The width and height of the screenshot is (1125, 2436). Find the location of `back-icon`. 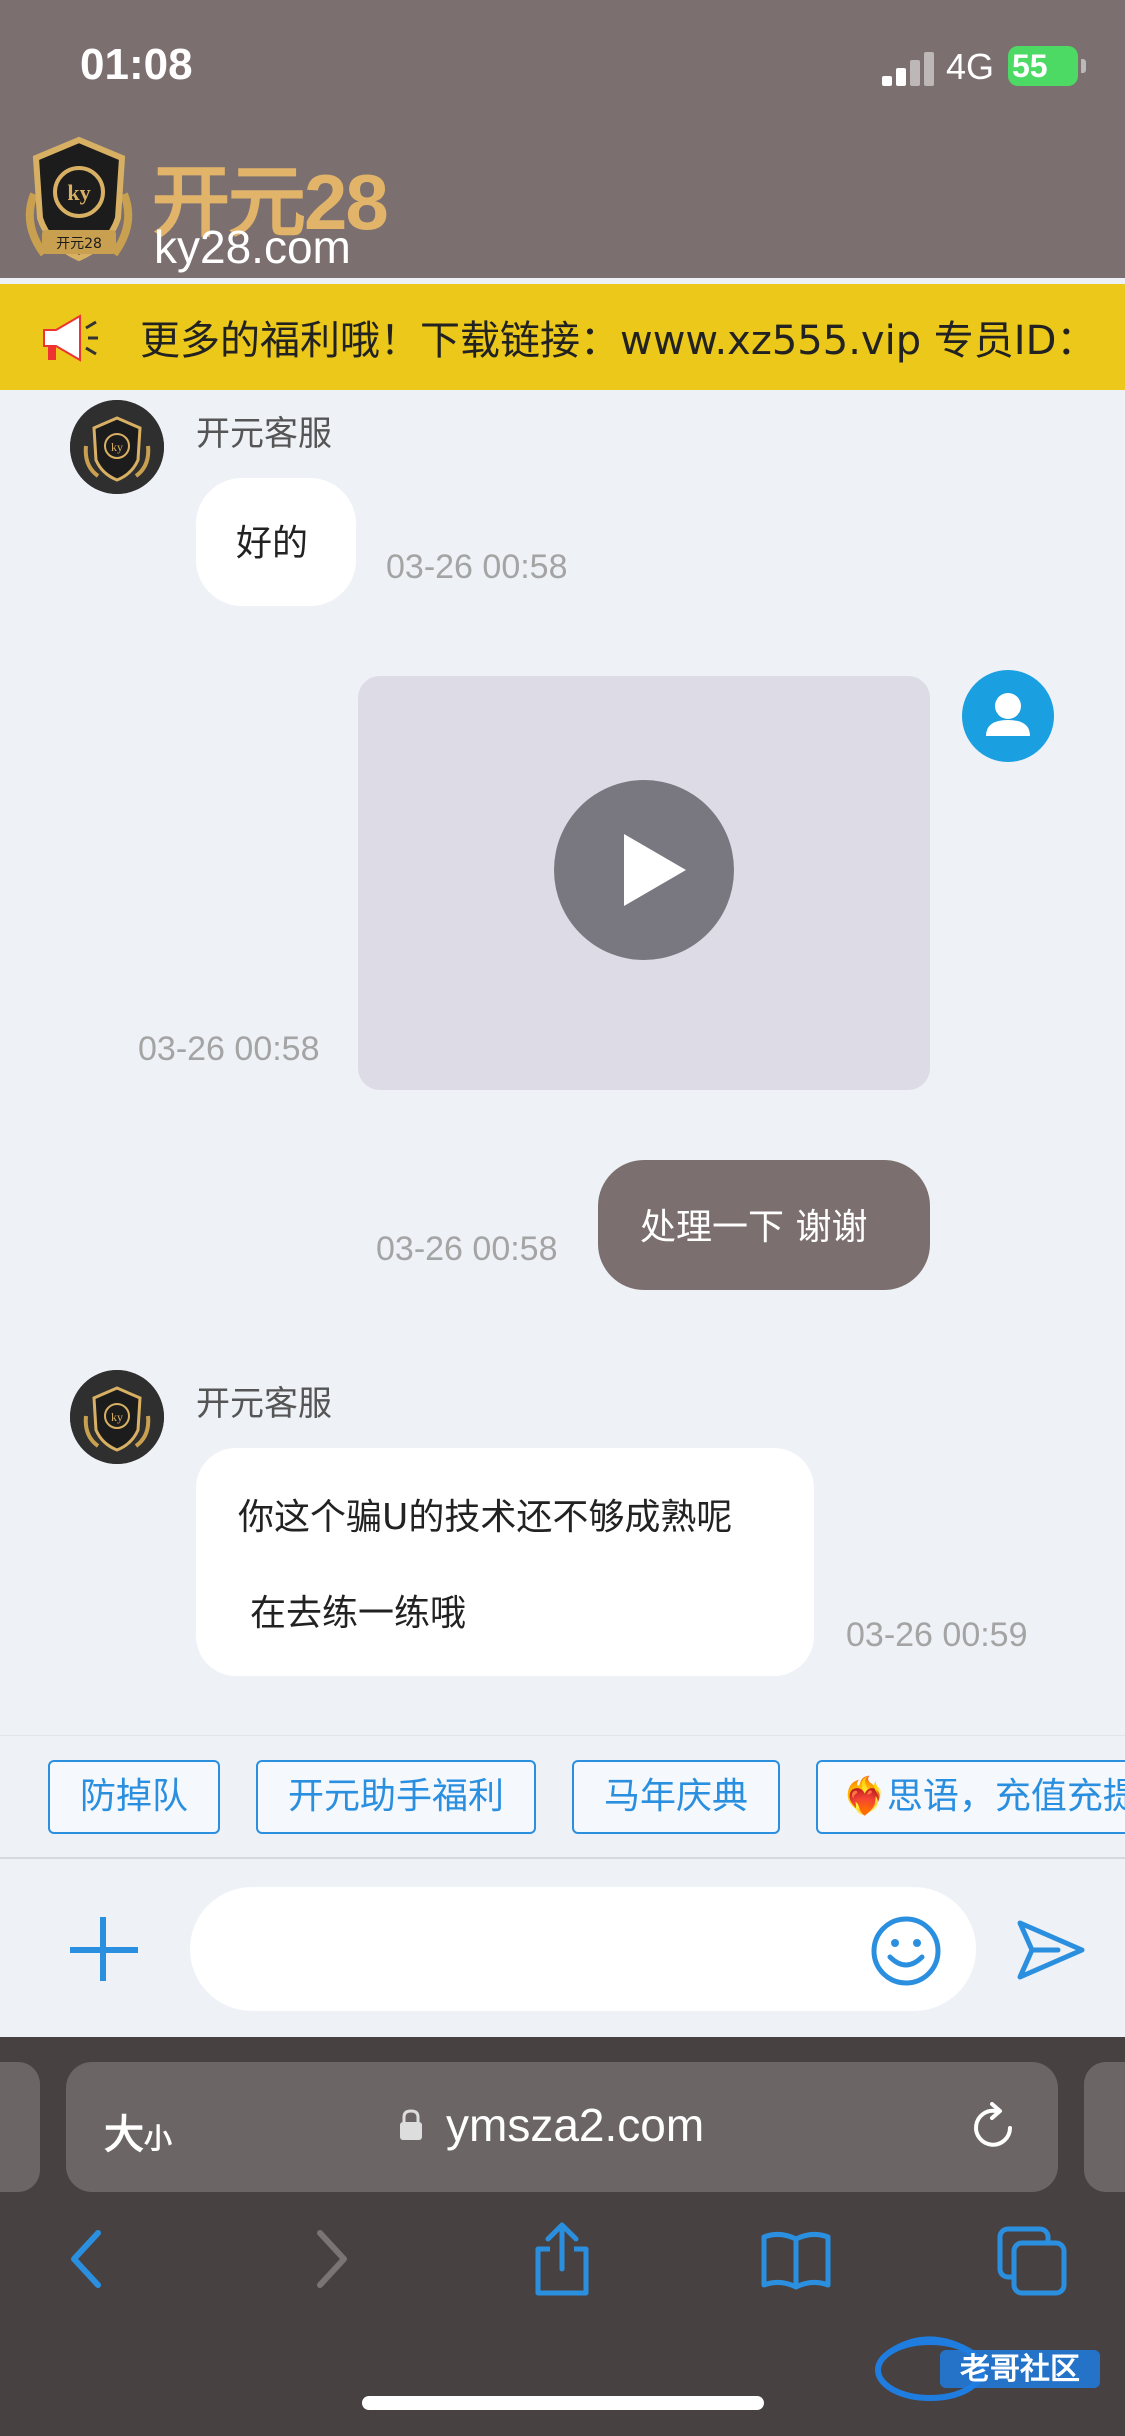

back-icon is located at coordinates (86, 2259).